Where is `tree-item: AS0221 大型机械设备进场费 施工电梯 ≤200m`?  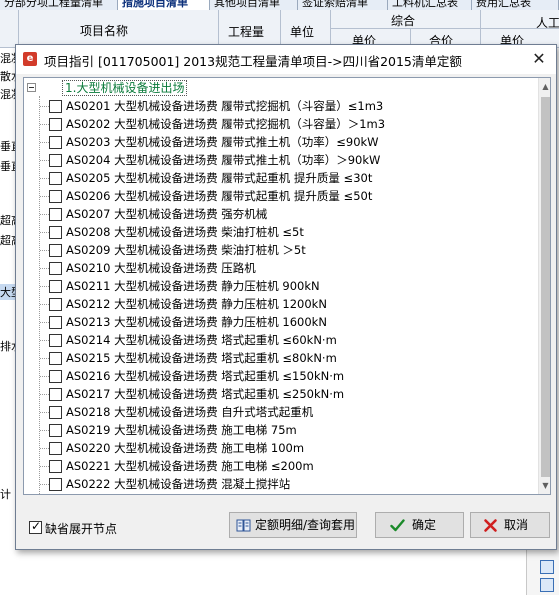
tree-item: AS0221 大型机械设备进场费 施工电梯 ≤200m is located at coordinates (281, 466).